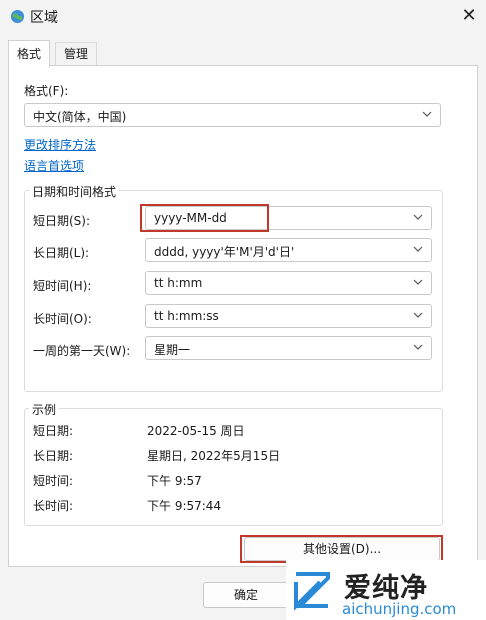 The width and height of the screenshot is (486, 620). What do you see at coordinates (172, 350) in the screenshot?
I see `first-day-value: 星期一` at bounding box center [172, 350].